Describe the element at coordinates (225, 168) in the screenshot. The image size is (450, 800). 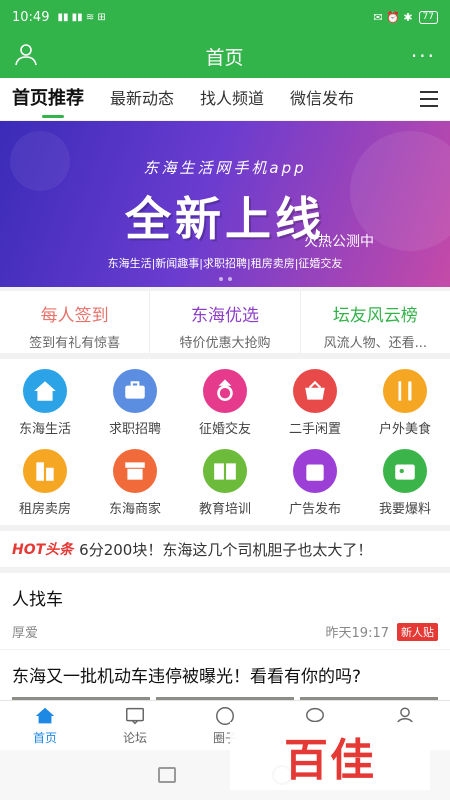
I see `banner-subtitle: 东海生活网手机app` at that location.